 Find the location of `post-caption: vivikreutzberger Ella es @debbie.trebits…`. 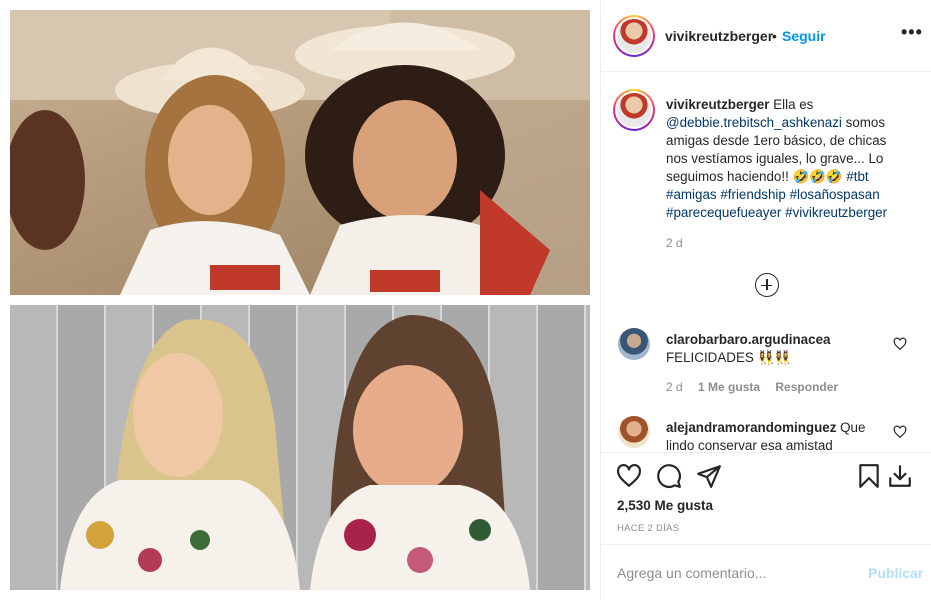

post-caption: vivikreutzberger Ella es @debbie.trebits… is located at coordinates (786, 159).